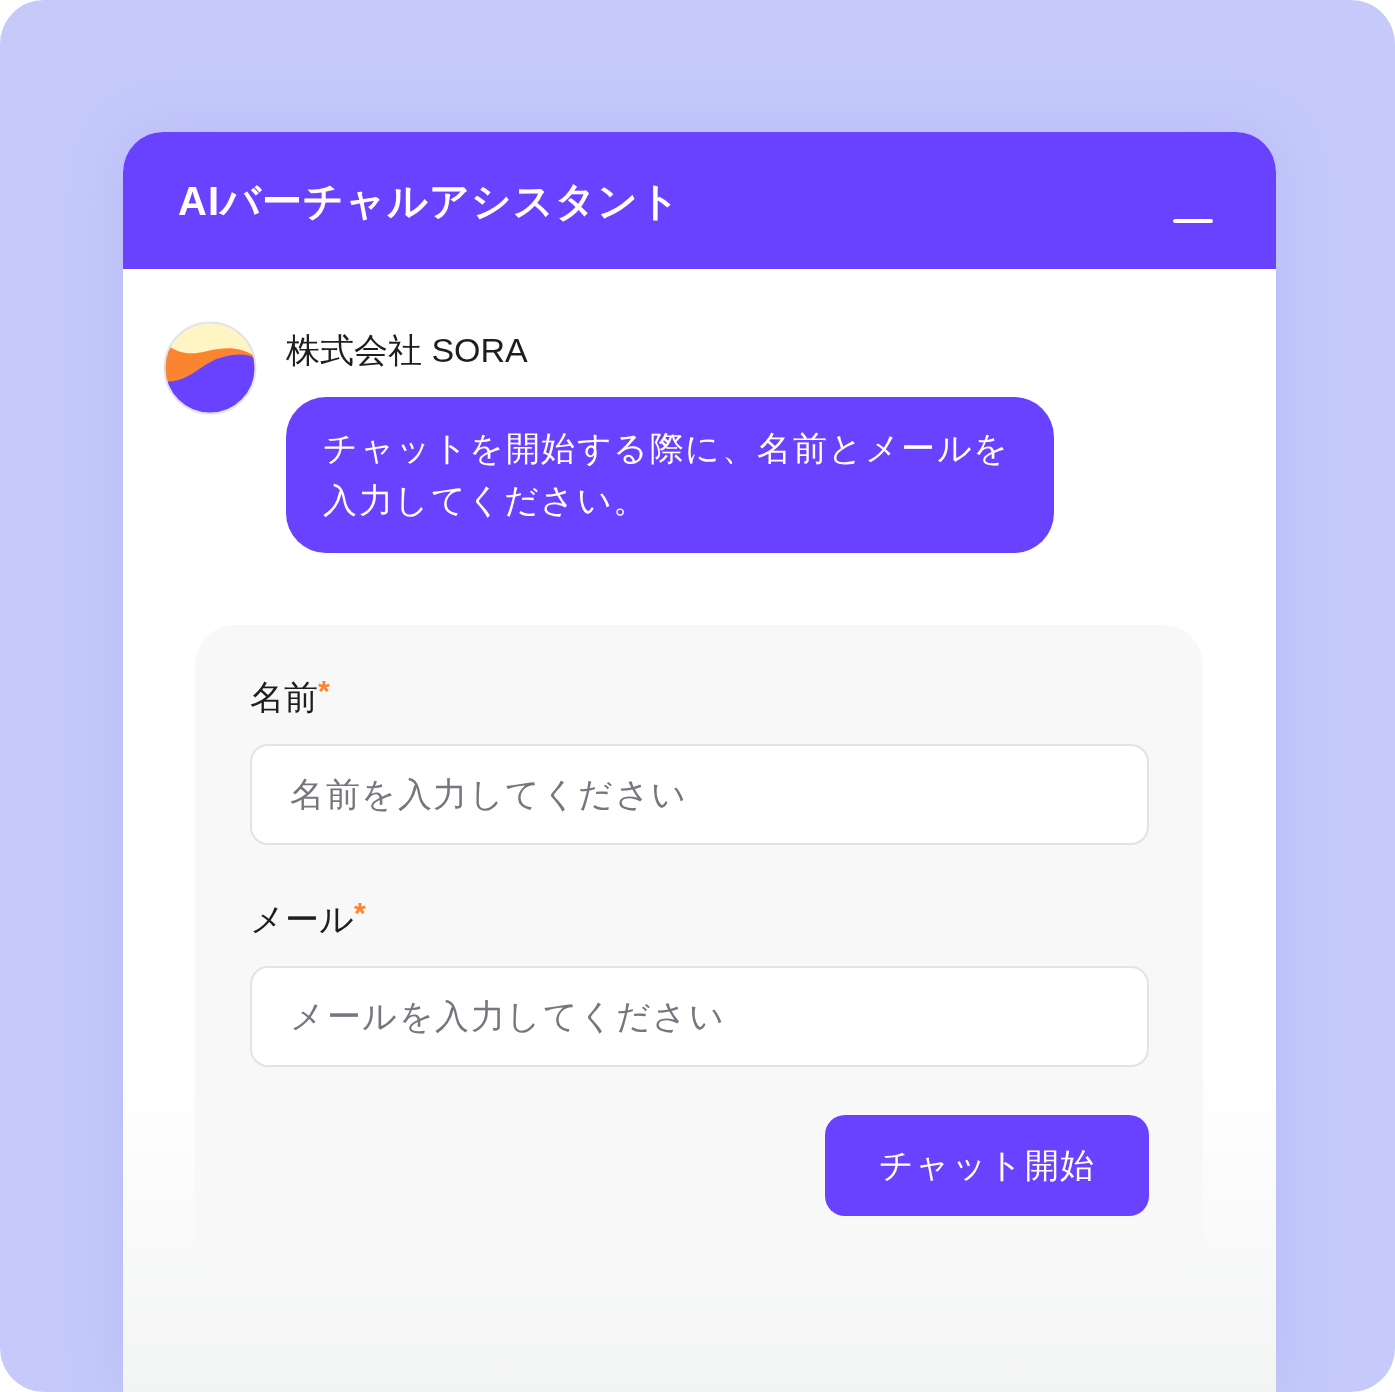 The width and height of the screenshot is (1395, 1392). I want to click on minimize-button, so click(1193, 221).